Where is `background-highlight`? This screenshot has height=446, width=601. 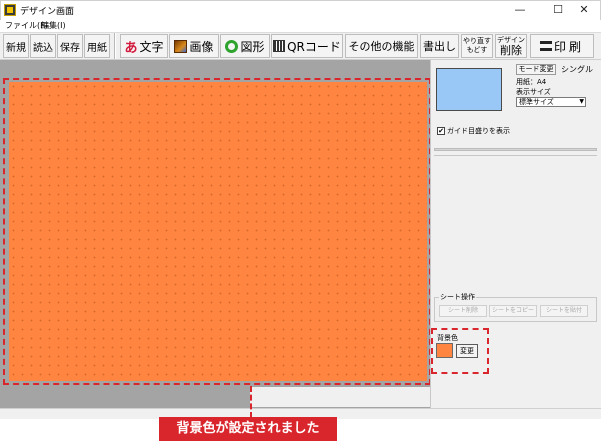 background-highlight is located at coordinates (460, 351).